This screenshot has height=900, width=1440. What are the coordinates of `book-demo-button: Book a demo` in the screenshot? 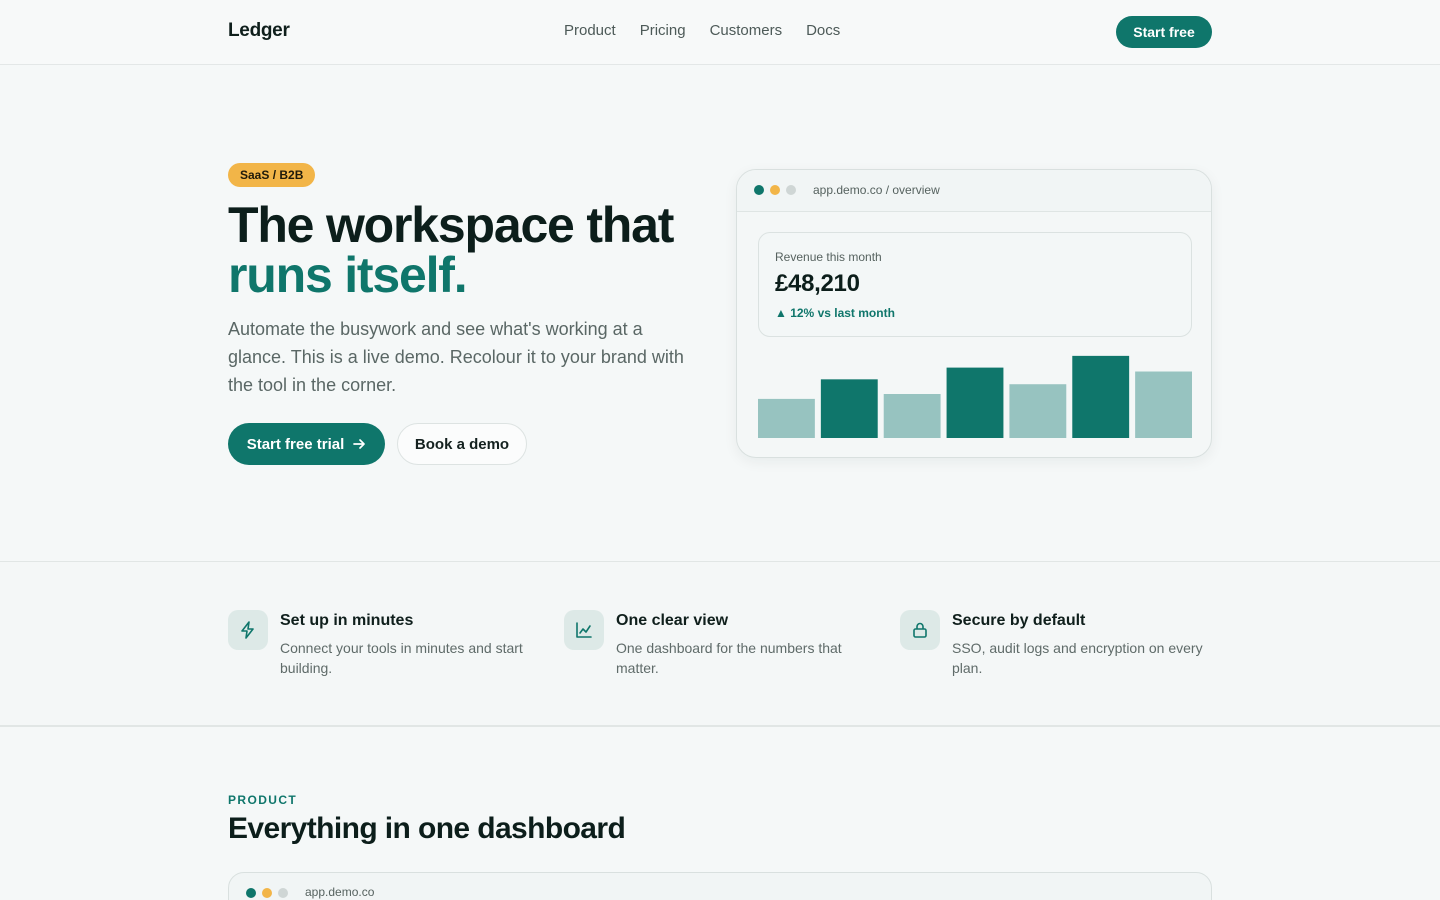 It's located at (462, 444).